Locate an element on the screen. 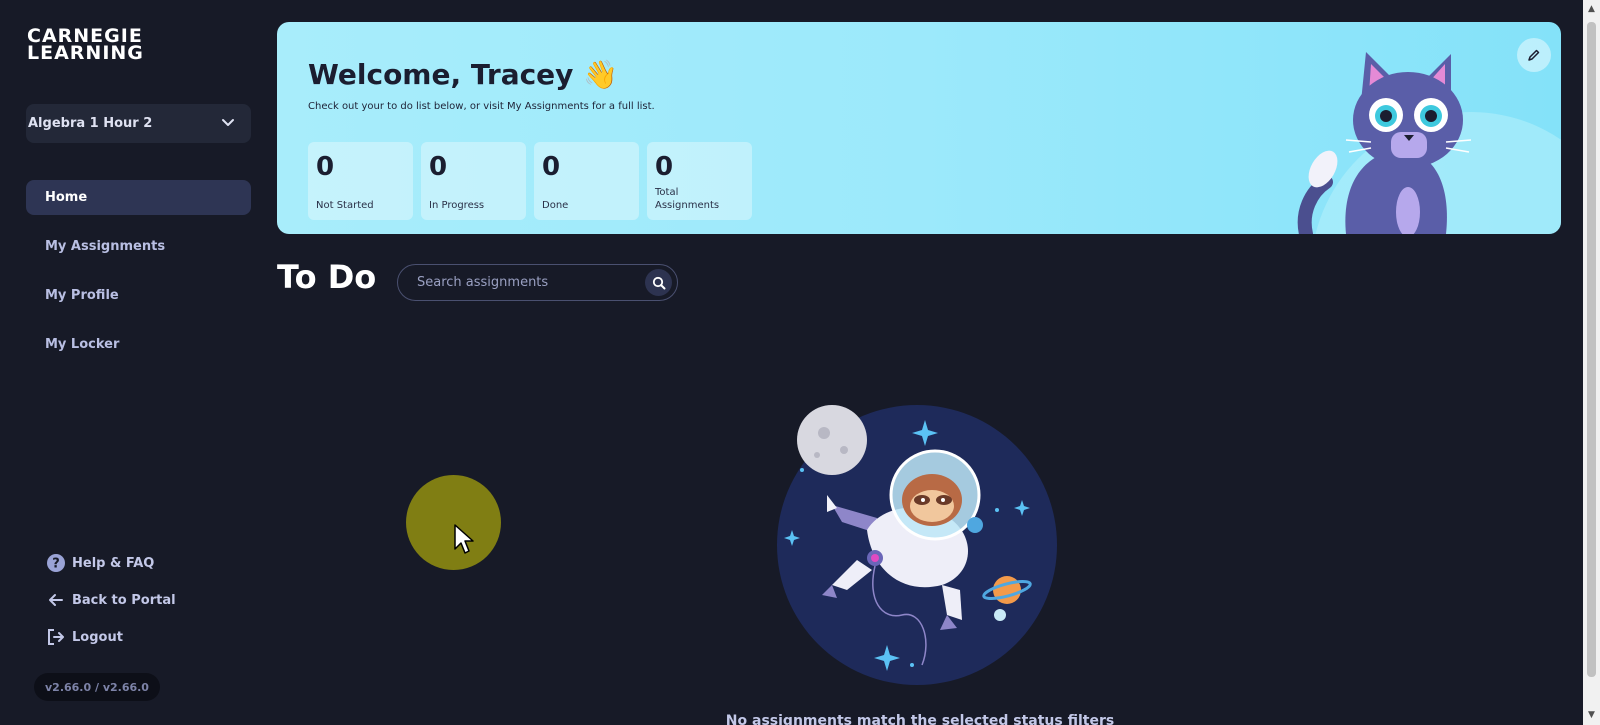 This screenshot has height=725, width=1600. stat-in-progress: 0 In Progress is located at coordinates (473, 181).